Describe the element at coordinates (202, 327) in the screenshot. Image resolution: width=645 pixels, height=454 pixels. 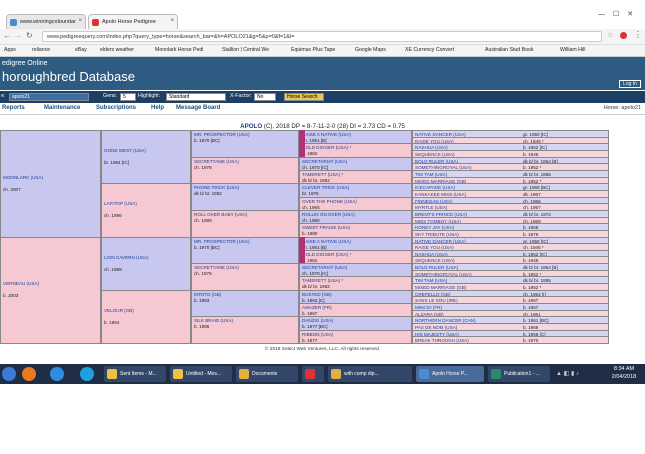
I see `horse-info: b. 1986` at that location.